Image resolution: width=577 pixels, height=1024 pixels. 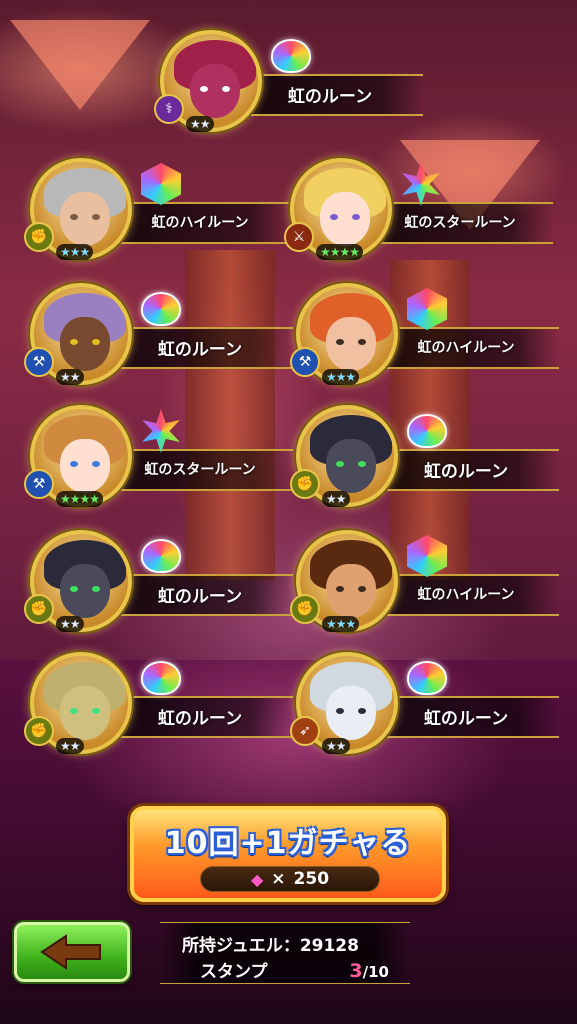 I want to click on gacha-button-label: 10回+1ガチャる, so click(x=288, y=843).